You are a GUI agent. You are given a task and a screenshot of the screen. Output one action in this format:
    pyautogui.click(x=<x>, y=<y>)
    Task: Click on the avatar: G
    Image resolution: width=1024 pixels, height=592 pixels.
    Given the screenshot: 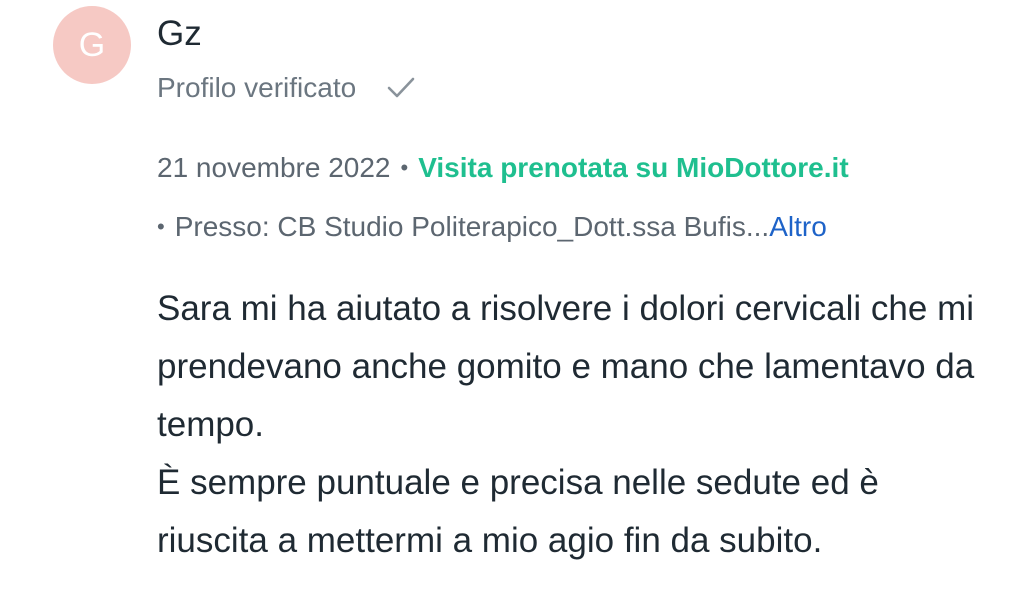 What is the action you would take?
    pyautogui.click(x=92, y=45)
    